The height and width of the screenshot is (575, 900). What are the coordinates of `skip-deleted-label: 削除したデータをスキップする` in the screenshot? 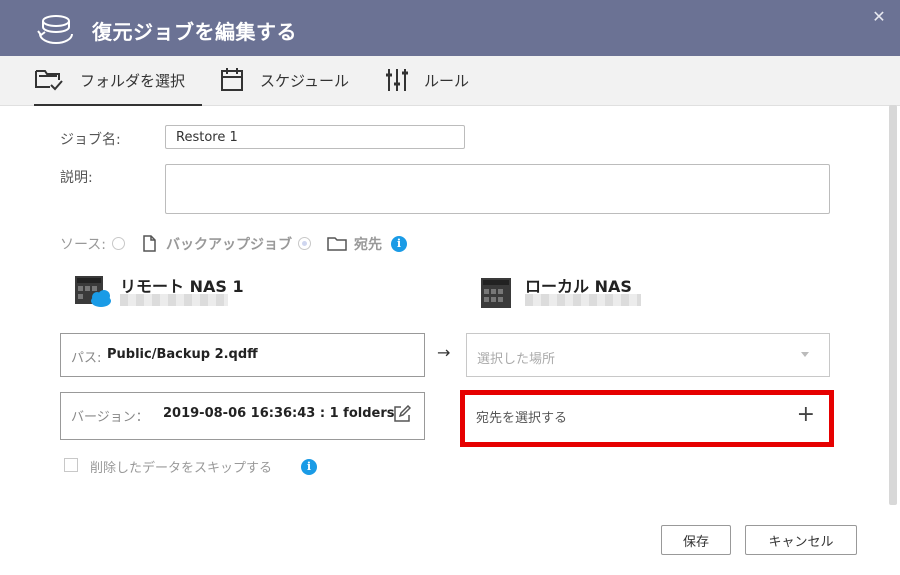 It's located at (181, 468).